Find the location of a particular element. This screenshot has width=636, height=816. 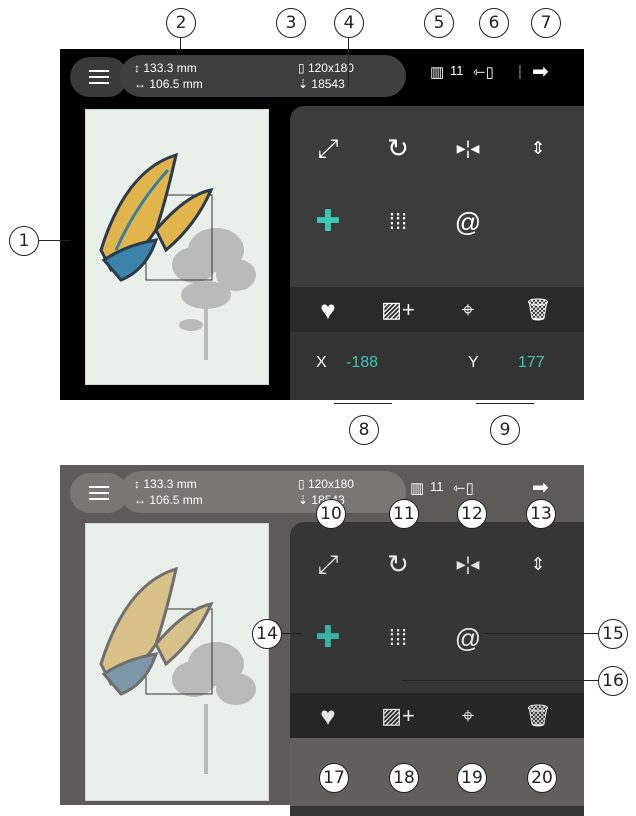

callout-18: 18 is located at coordinates (404, 778).